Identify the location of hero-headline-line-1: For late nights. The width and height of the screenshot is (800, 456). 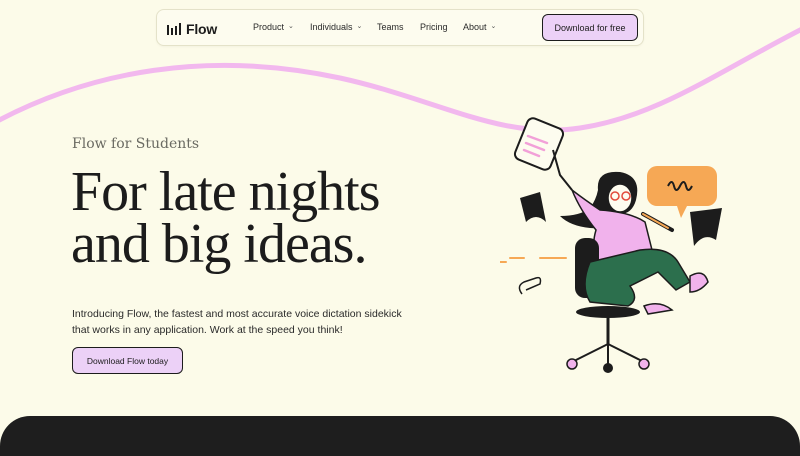
(226, 192).